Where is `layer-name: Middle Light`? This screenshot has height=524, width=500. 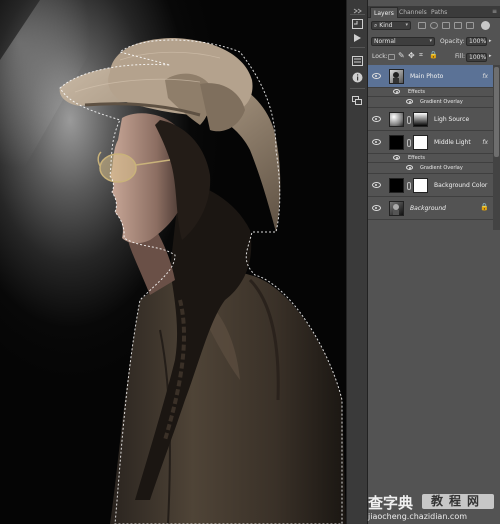 layer-name: Middle Light is located at coordinates (452, 143).